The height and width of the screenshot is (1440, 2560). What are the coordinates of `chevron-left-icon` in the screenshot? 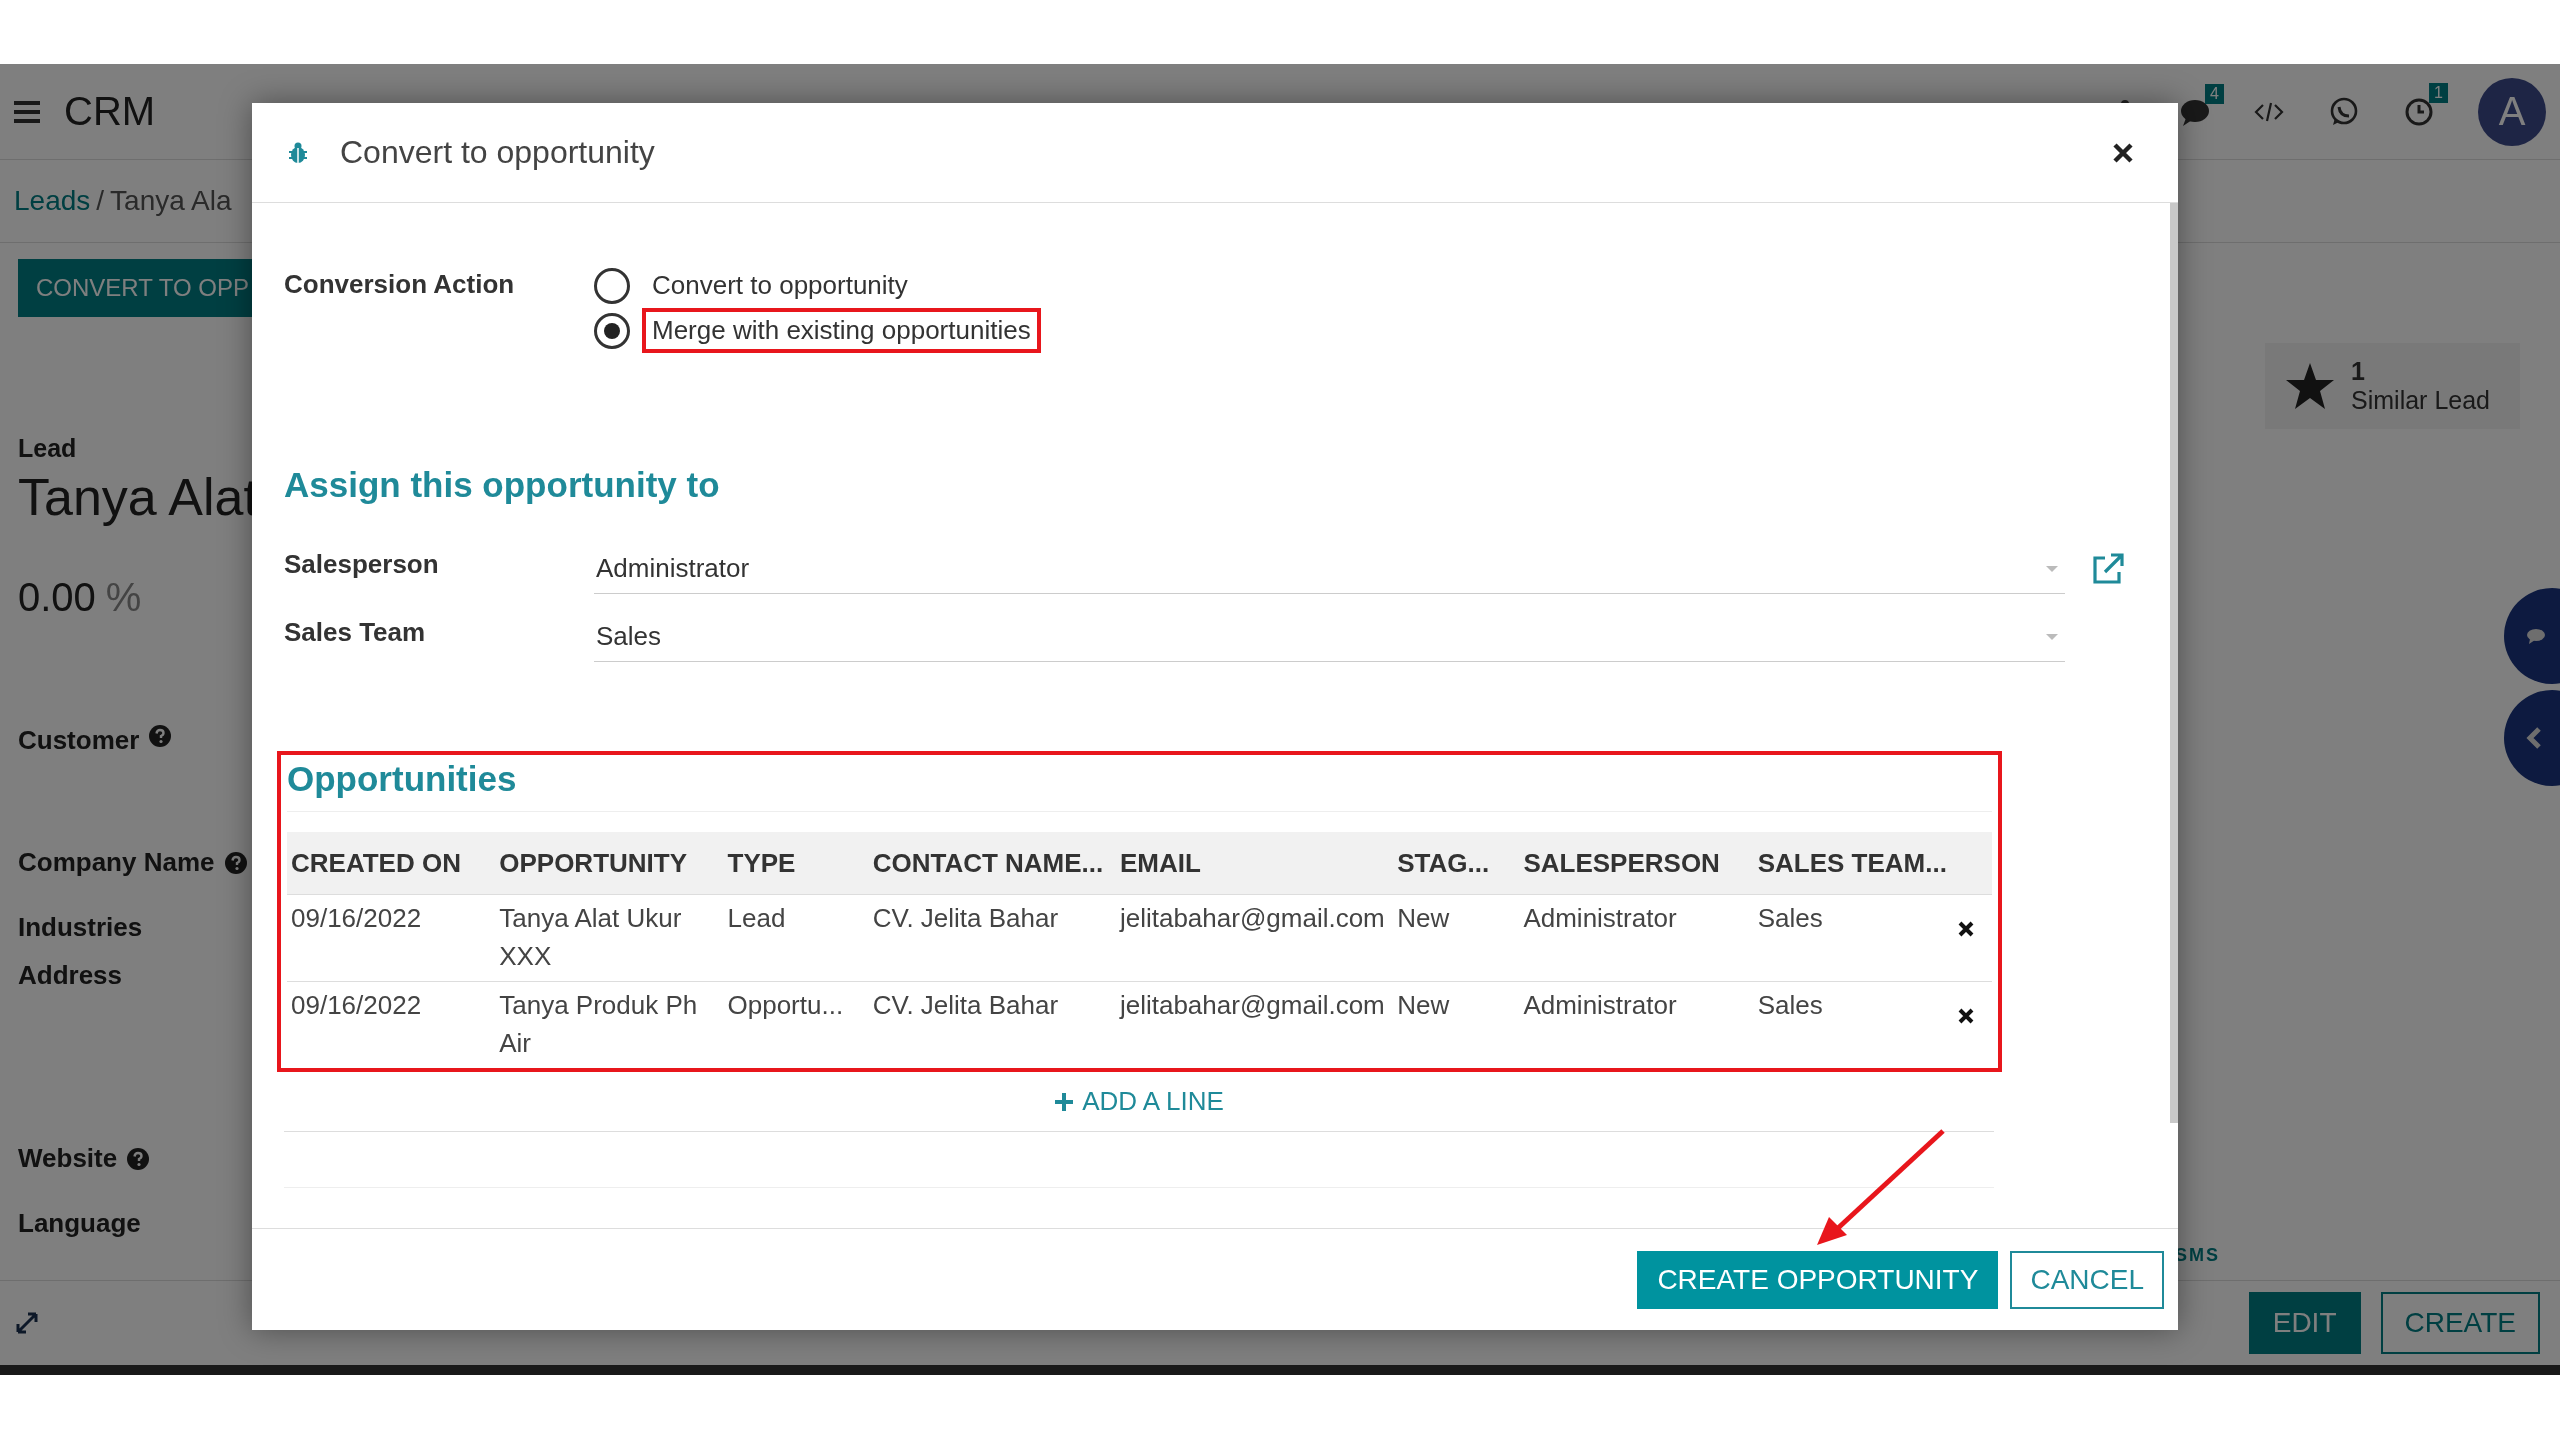 It's located at (2534, 738).